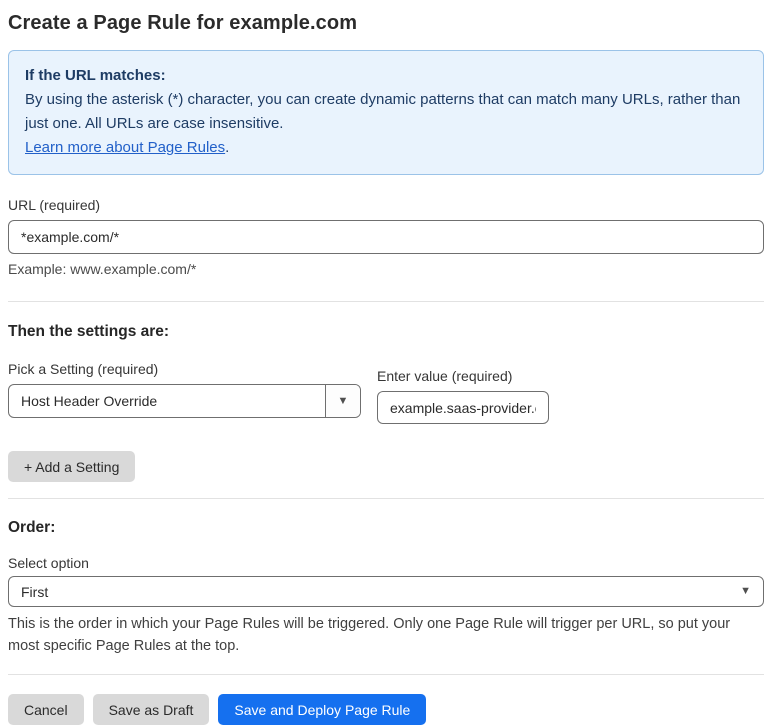  I want to click on pick-setting-dropdown: Host Header Override ▼, so click(184, 401).